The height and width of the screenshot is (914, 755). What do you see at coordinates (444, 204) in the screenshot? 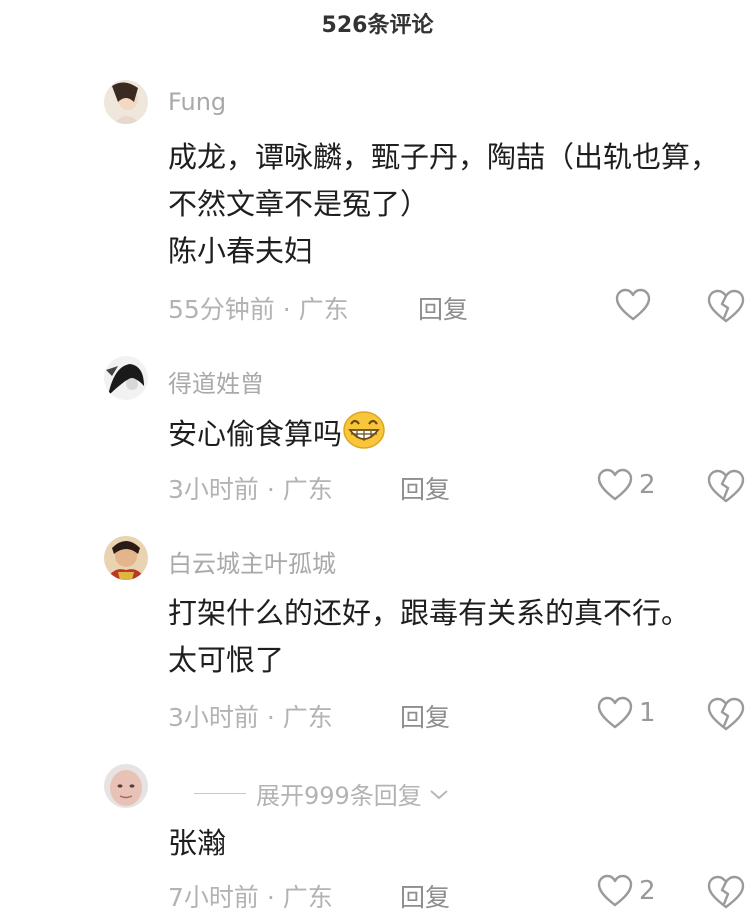
I see `comment-text: 成龙，谭咏麟，甄子丹，陶喆（出轨也算， 不然文章不是冤了） 陈小春夫妇` at bounding box center [444, 204].